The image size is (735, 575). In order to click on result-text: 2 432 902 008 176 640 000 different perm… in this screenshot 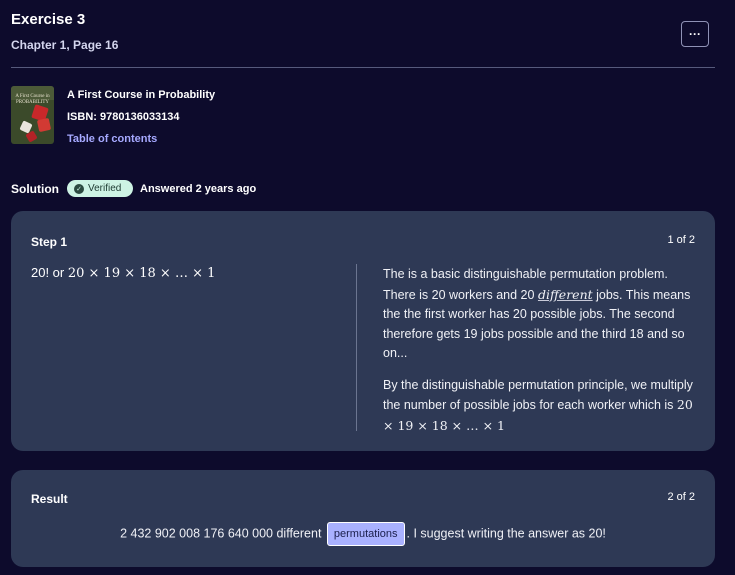, I will do `click(363, 534)`.